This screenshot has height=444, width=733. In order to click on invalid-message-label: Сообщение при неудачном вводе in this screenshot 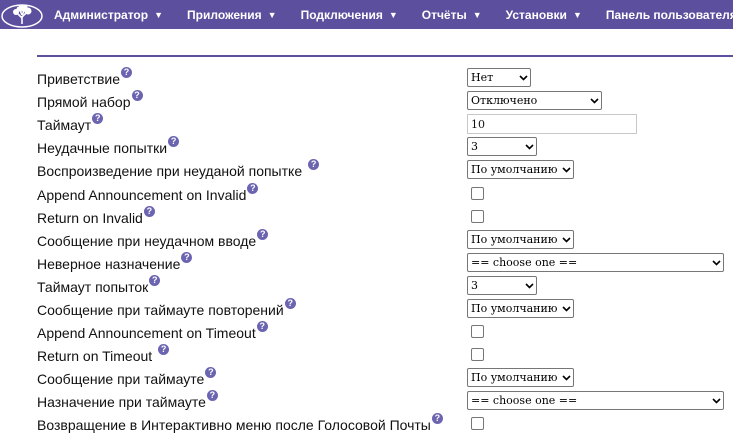, I will do `click(147, 241)`.